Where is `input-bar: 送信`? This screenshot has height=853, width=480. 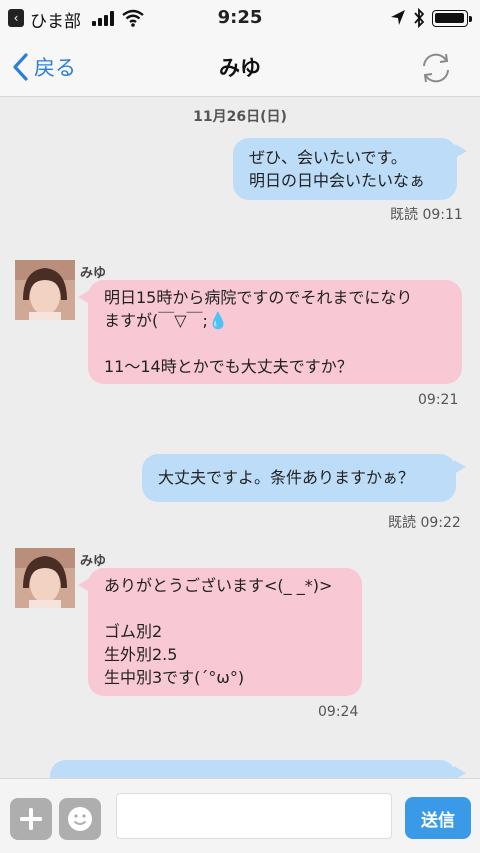 input-bar: 送信 is located at coordinates (240, 815).